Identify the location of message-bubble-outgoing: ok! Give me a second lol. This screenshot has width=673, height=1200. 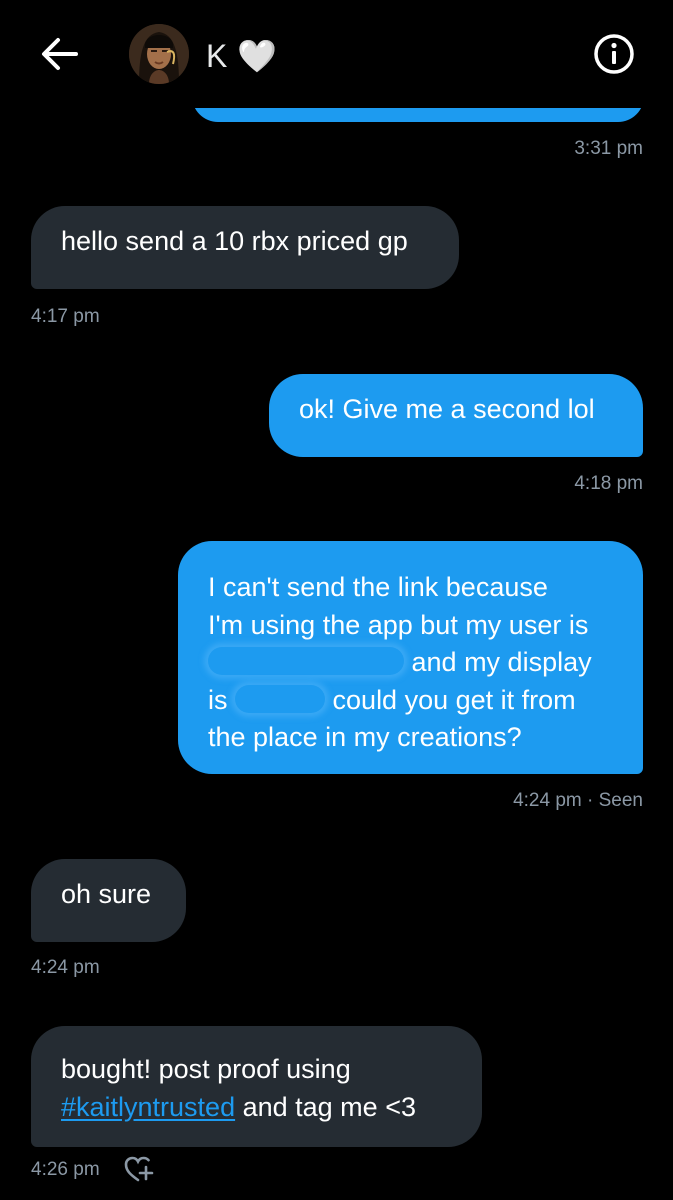
(456, 415).